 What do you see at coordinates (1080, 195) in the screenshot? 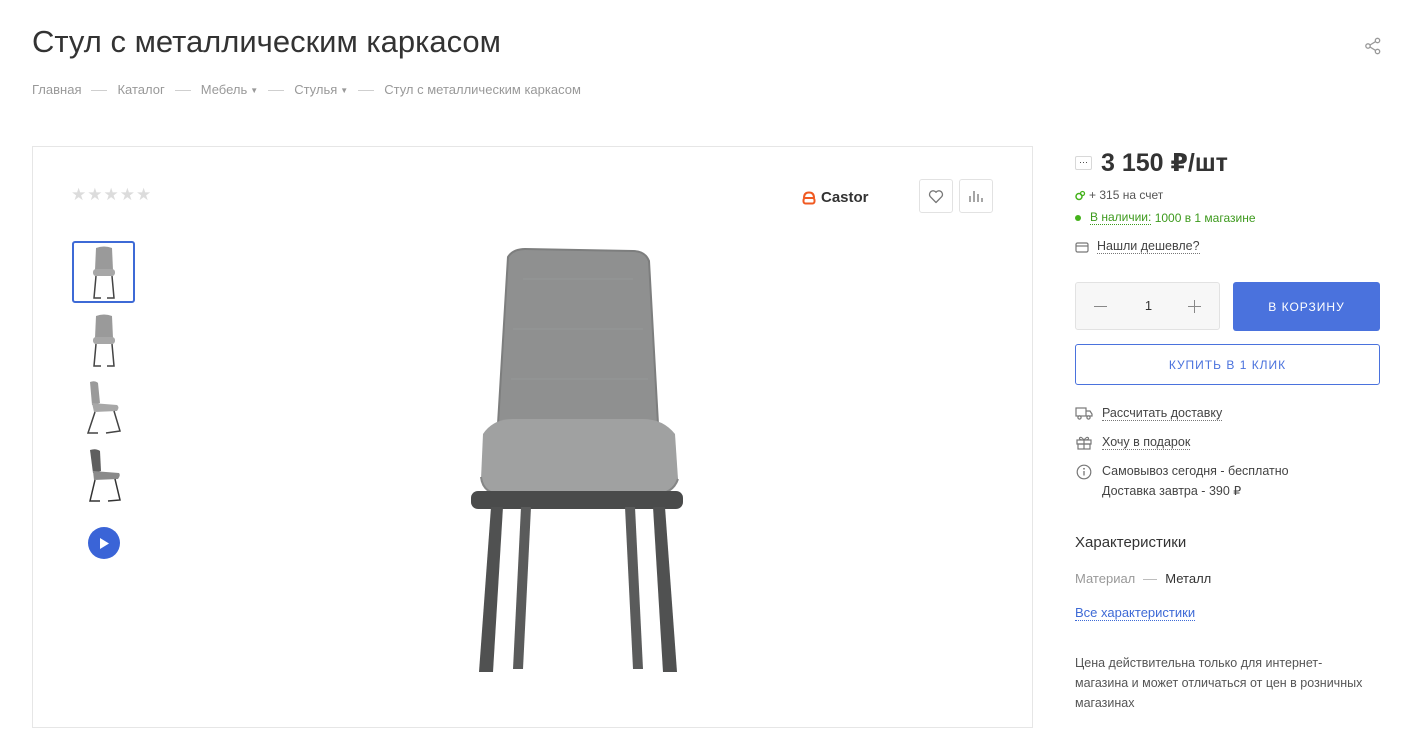
I see `bonus-link-icon` at bounding box center [1080, 195].